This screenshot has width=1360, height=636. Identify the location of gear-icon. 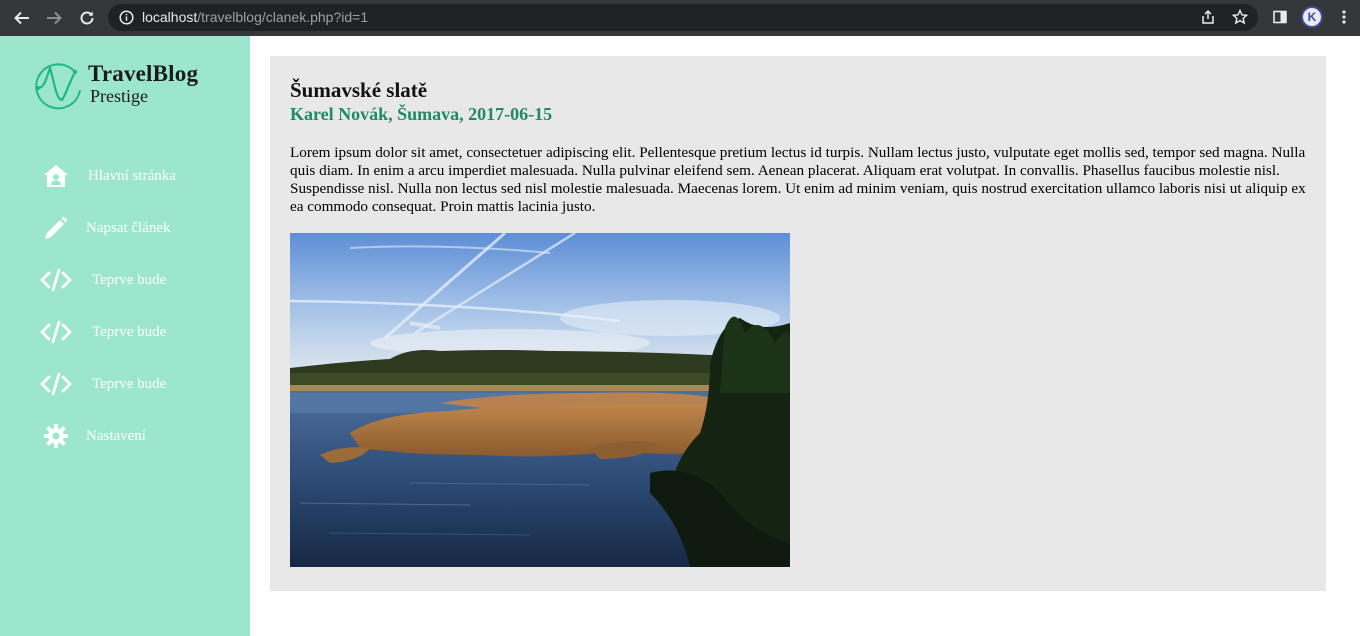
(56, 436).